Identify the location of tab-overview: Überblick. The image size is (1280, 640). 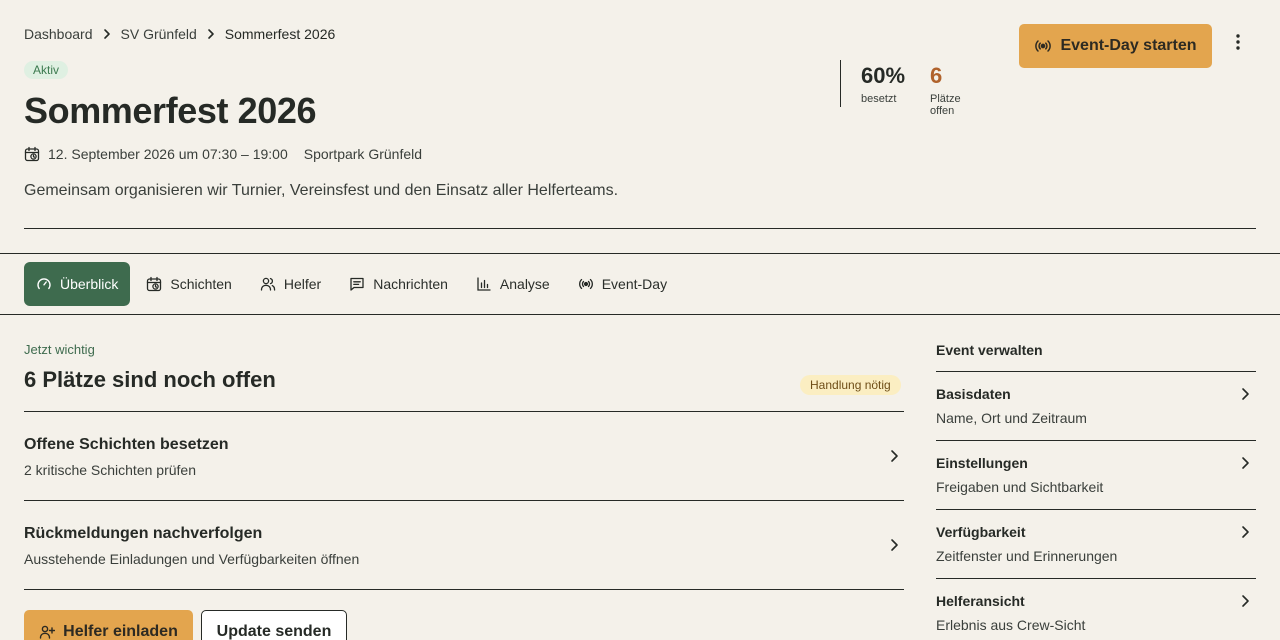
(77, 284).